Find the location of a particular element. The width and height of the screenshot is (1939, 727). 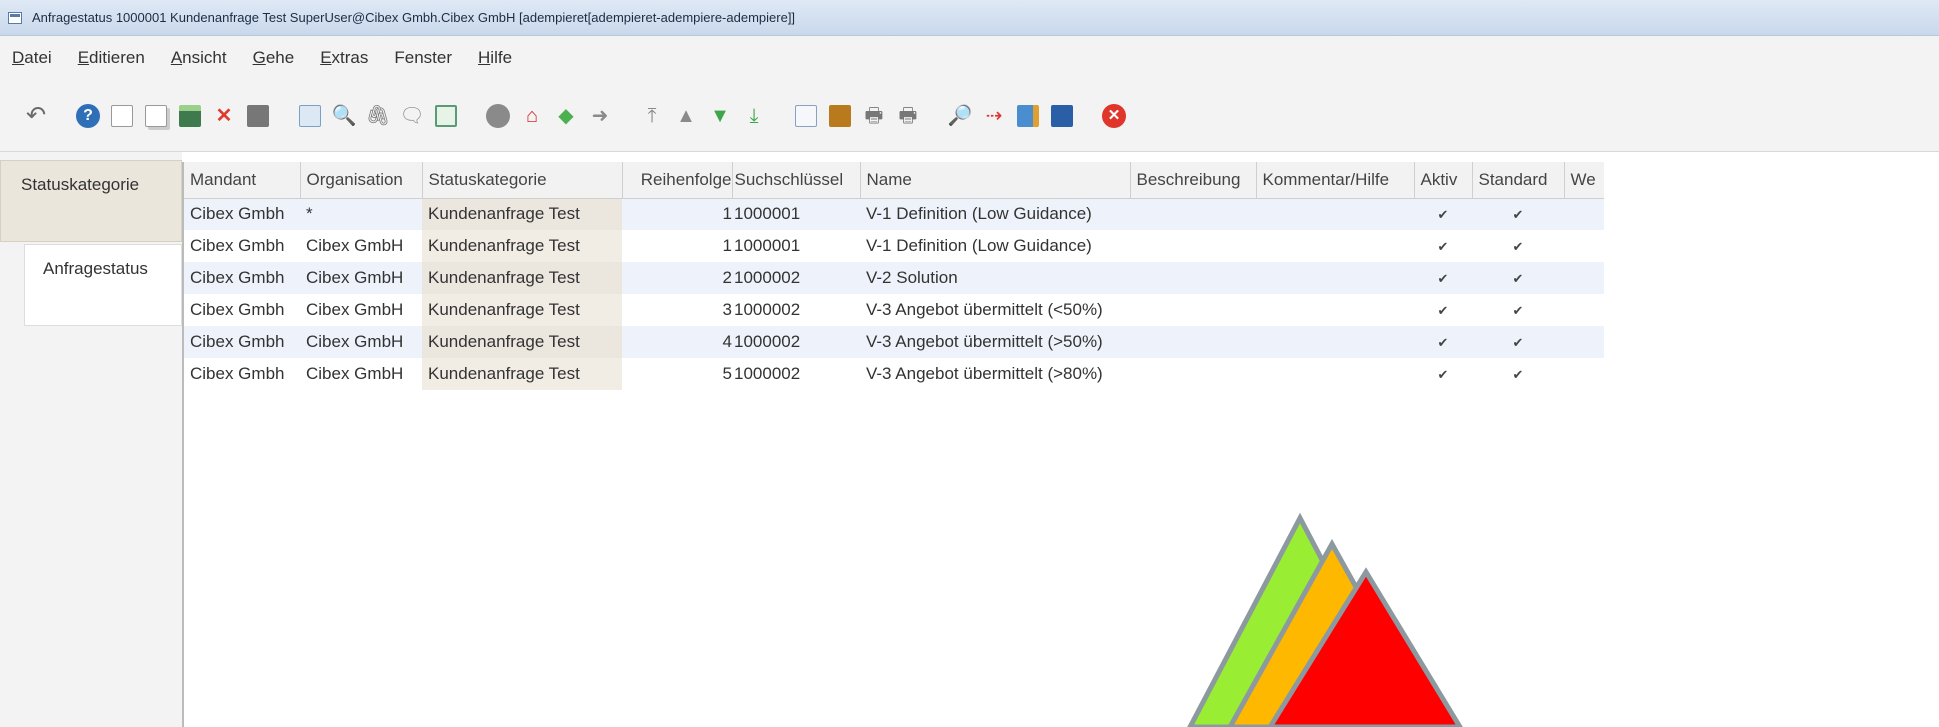

cell-reihenfolge: 2 is located at coordinates (677, 278).